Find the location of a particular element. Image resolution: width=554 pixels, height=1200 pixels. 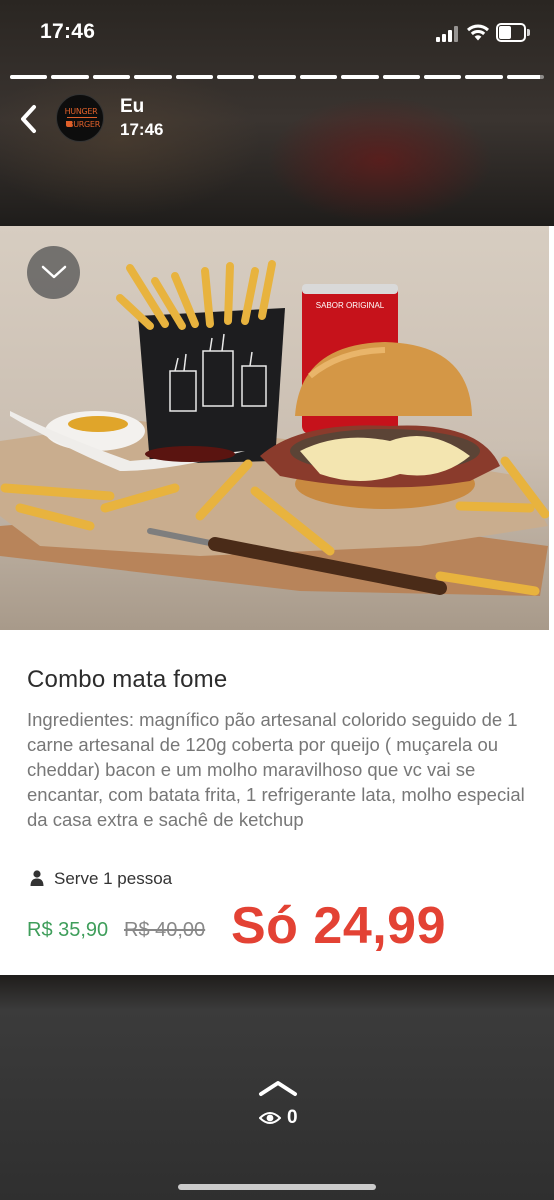

home-indicator is located at coordinates (277, 1187).